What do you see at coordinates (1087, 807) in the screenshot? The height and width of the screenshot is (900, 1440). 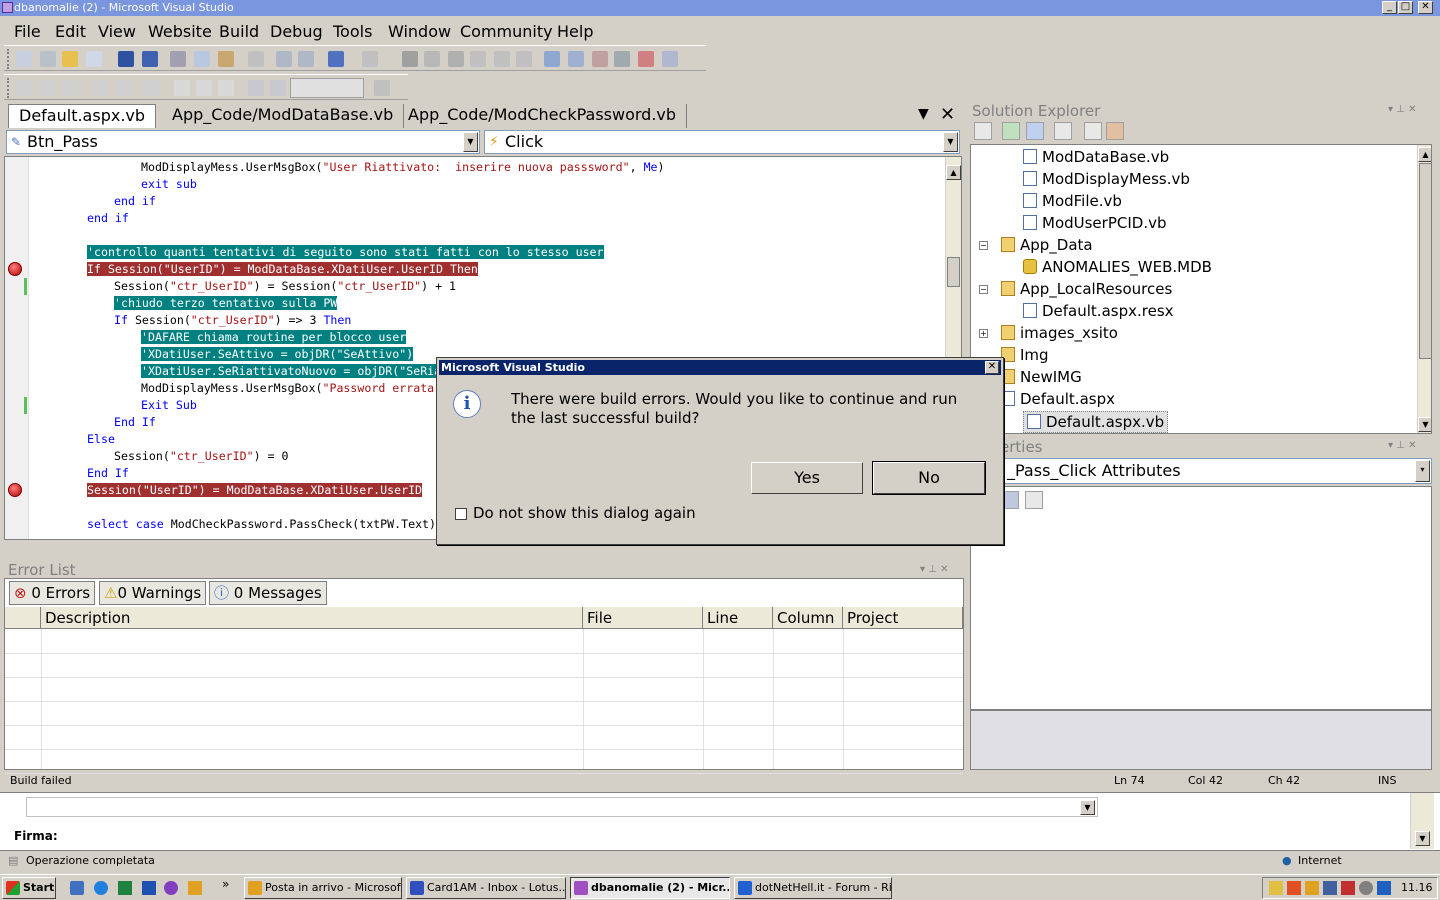 I see `browser-field-arrow-icon: ▼` at bounding box center [1087, 807].